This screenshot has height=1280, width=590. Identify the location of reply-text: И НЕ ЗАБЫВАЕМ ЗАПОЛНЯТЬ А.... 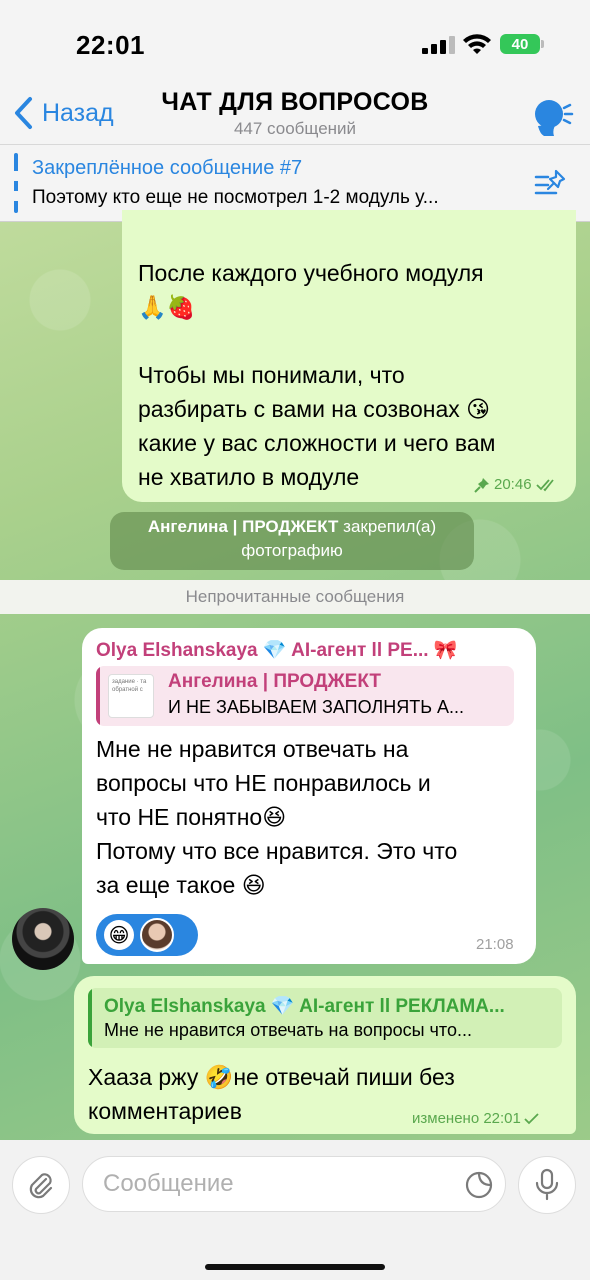
(316, 707).